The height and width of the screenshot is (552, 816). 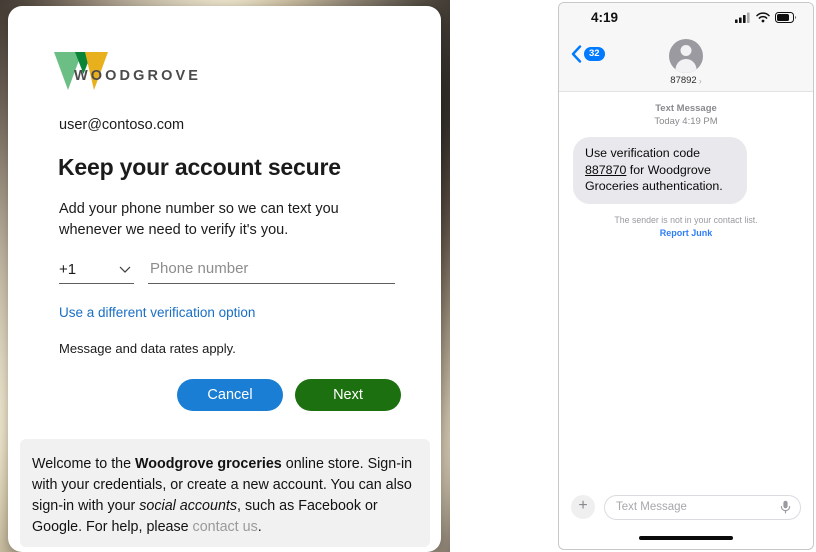 What do you see at coordinates (686, 219) in the screenshot?
I see `sender-warning-note: The sender is not in your contact list.` at bounding box center [686, 219].